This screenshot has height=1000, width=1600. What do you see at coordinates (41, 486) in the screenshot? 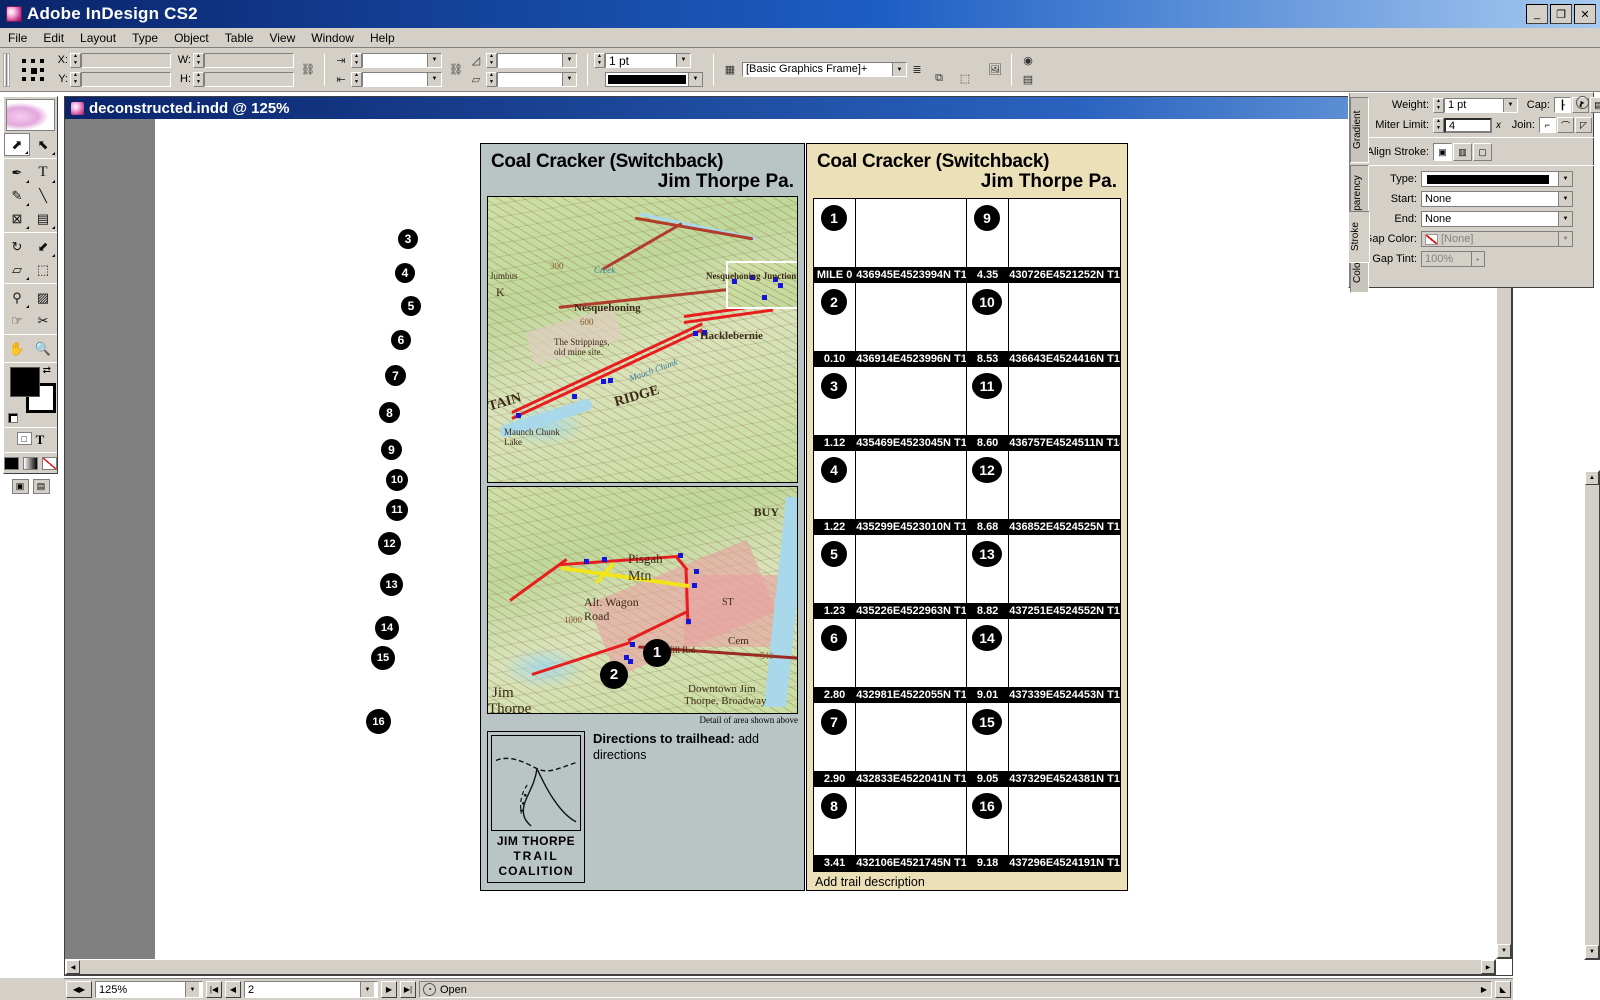
I see `preview-mode-icon: ▤` at bounding box center [41, 486].